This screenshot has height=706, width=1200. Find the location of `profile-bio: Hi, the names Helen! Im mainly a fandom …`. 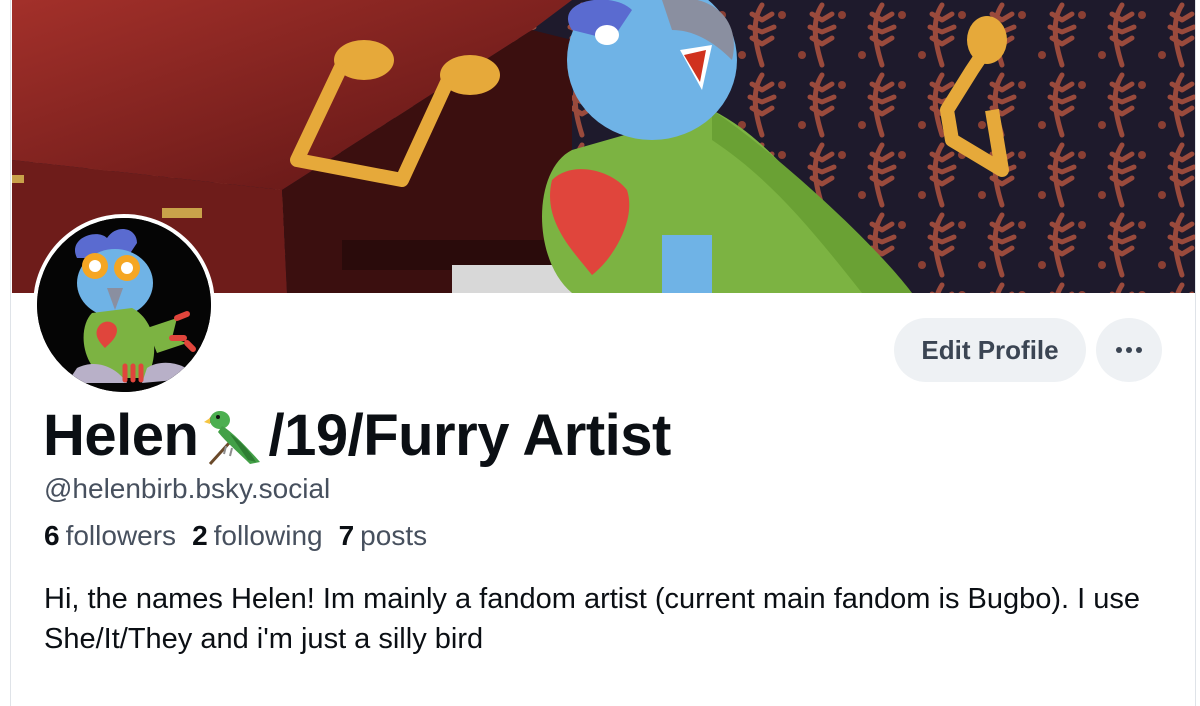

profile-bio: Hi, the names Helen! Im mainly a fandom … is located at coordinates (592, 619).